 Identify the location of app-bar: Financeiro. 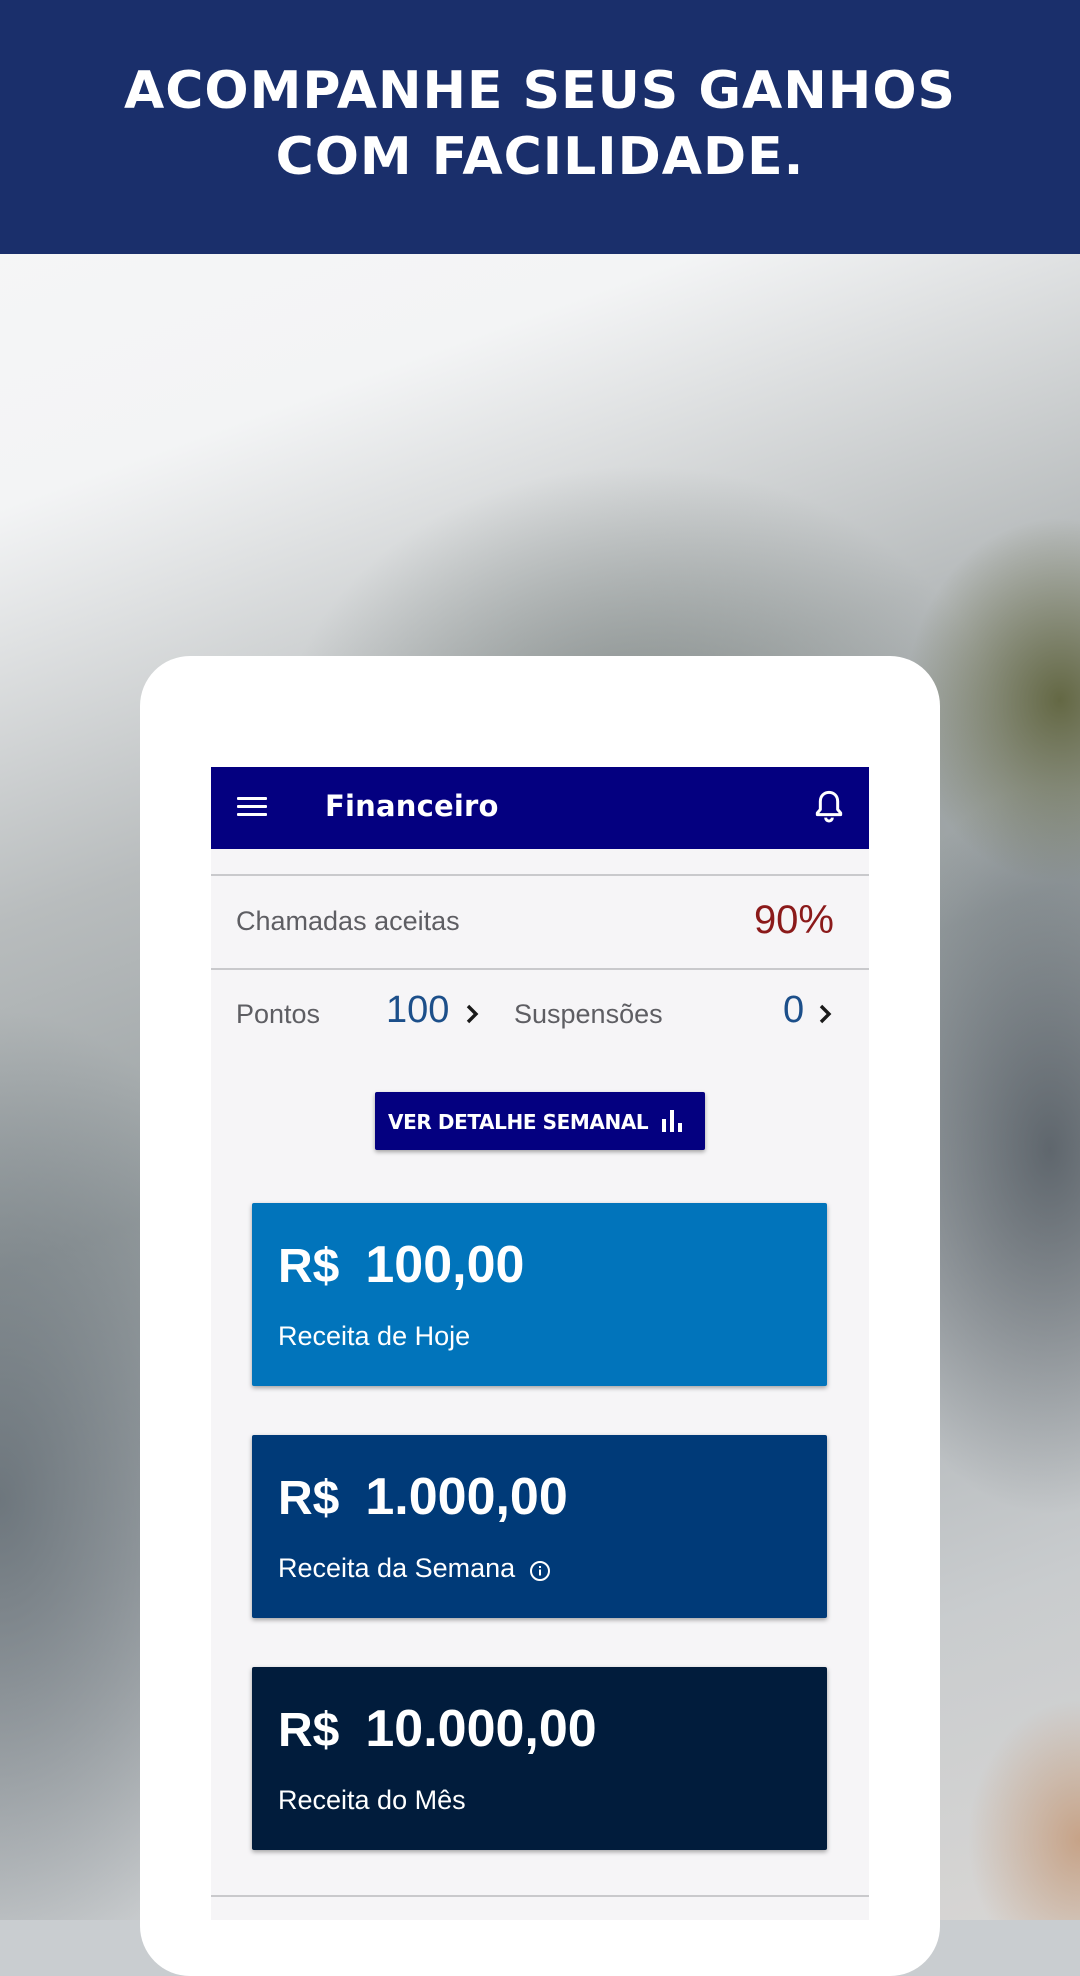
(540, 808).